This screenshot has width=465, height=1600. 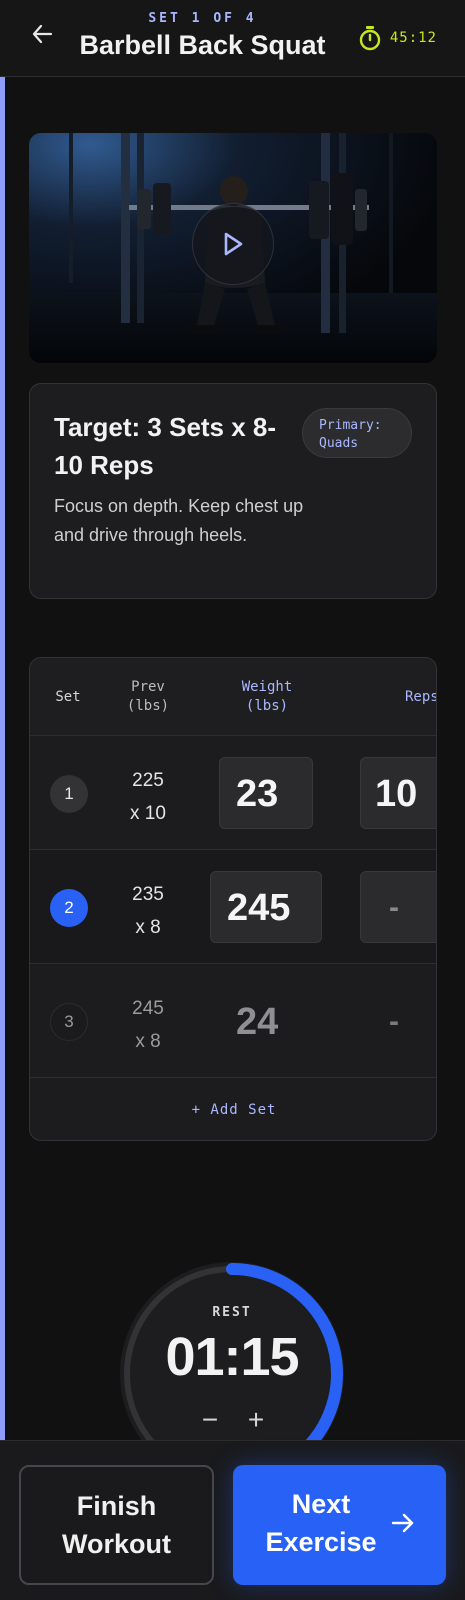 What do you see at coordinates (148, 1025) in the screenshot?
I see `prev-value: 245 x 8` at bounding box center [148, 1025].